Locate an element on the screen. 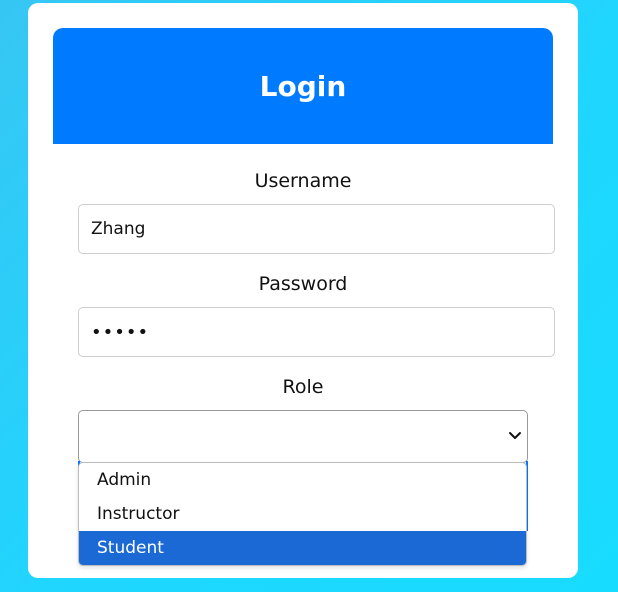 The image size is (618, 592). option-instructor: Instructor is located at coordinates (302, 514).